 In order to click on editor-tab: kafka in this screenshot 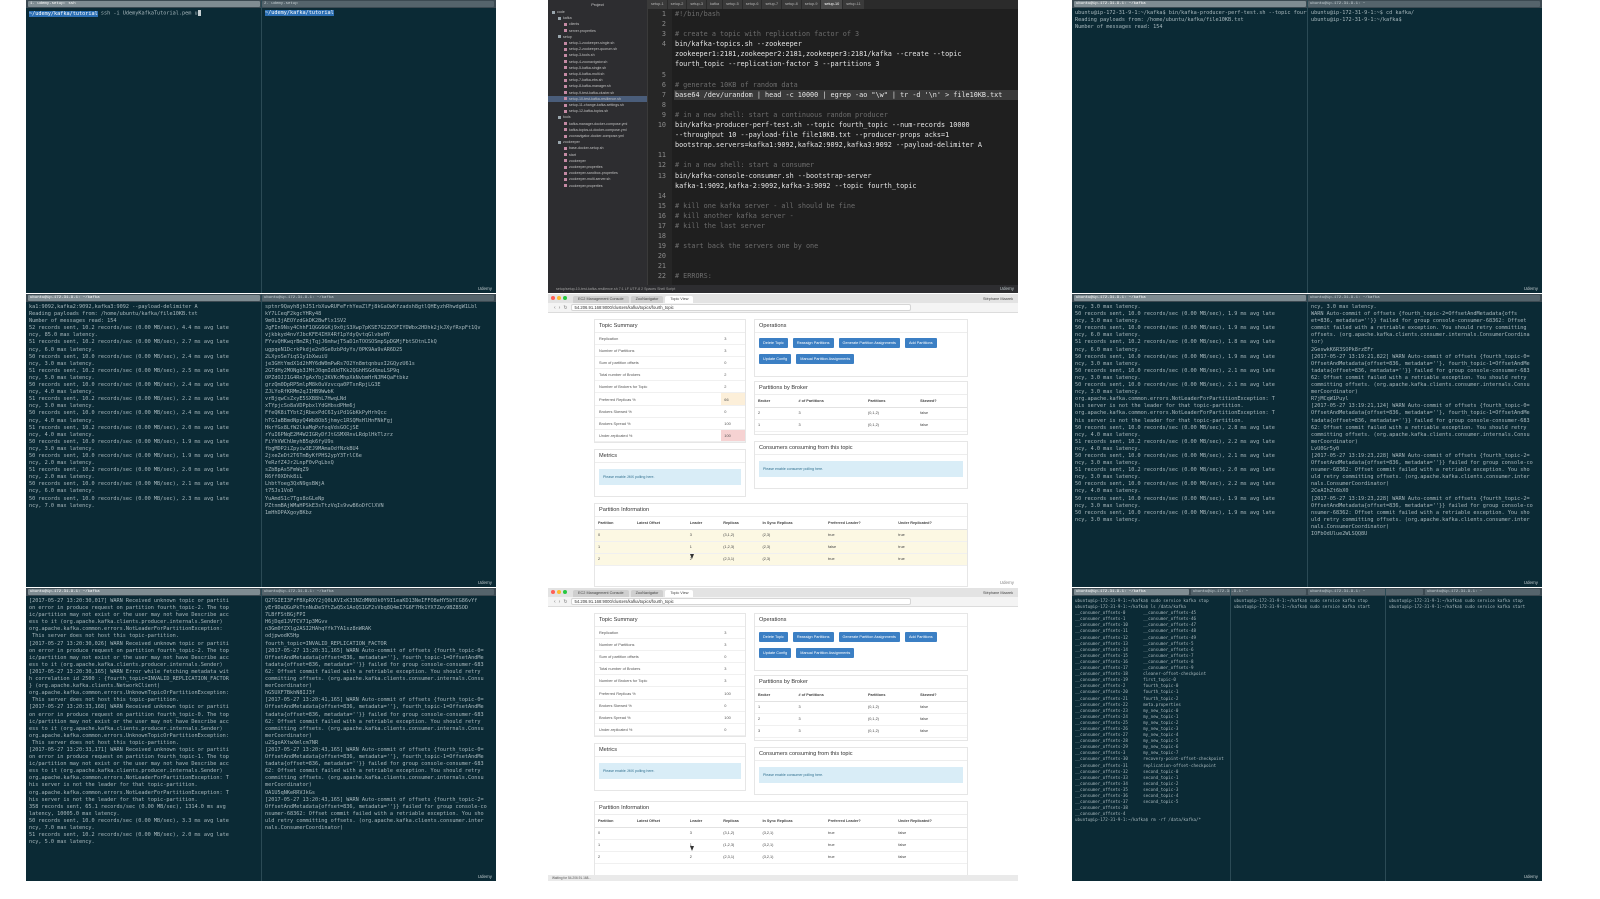, I will do `click(715, 4)`.